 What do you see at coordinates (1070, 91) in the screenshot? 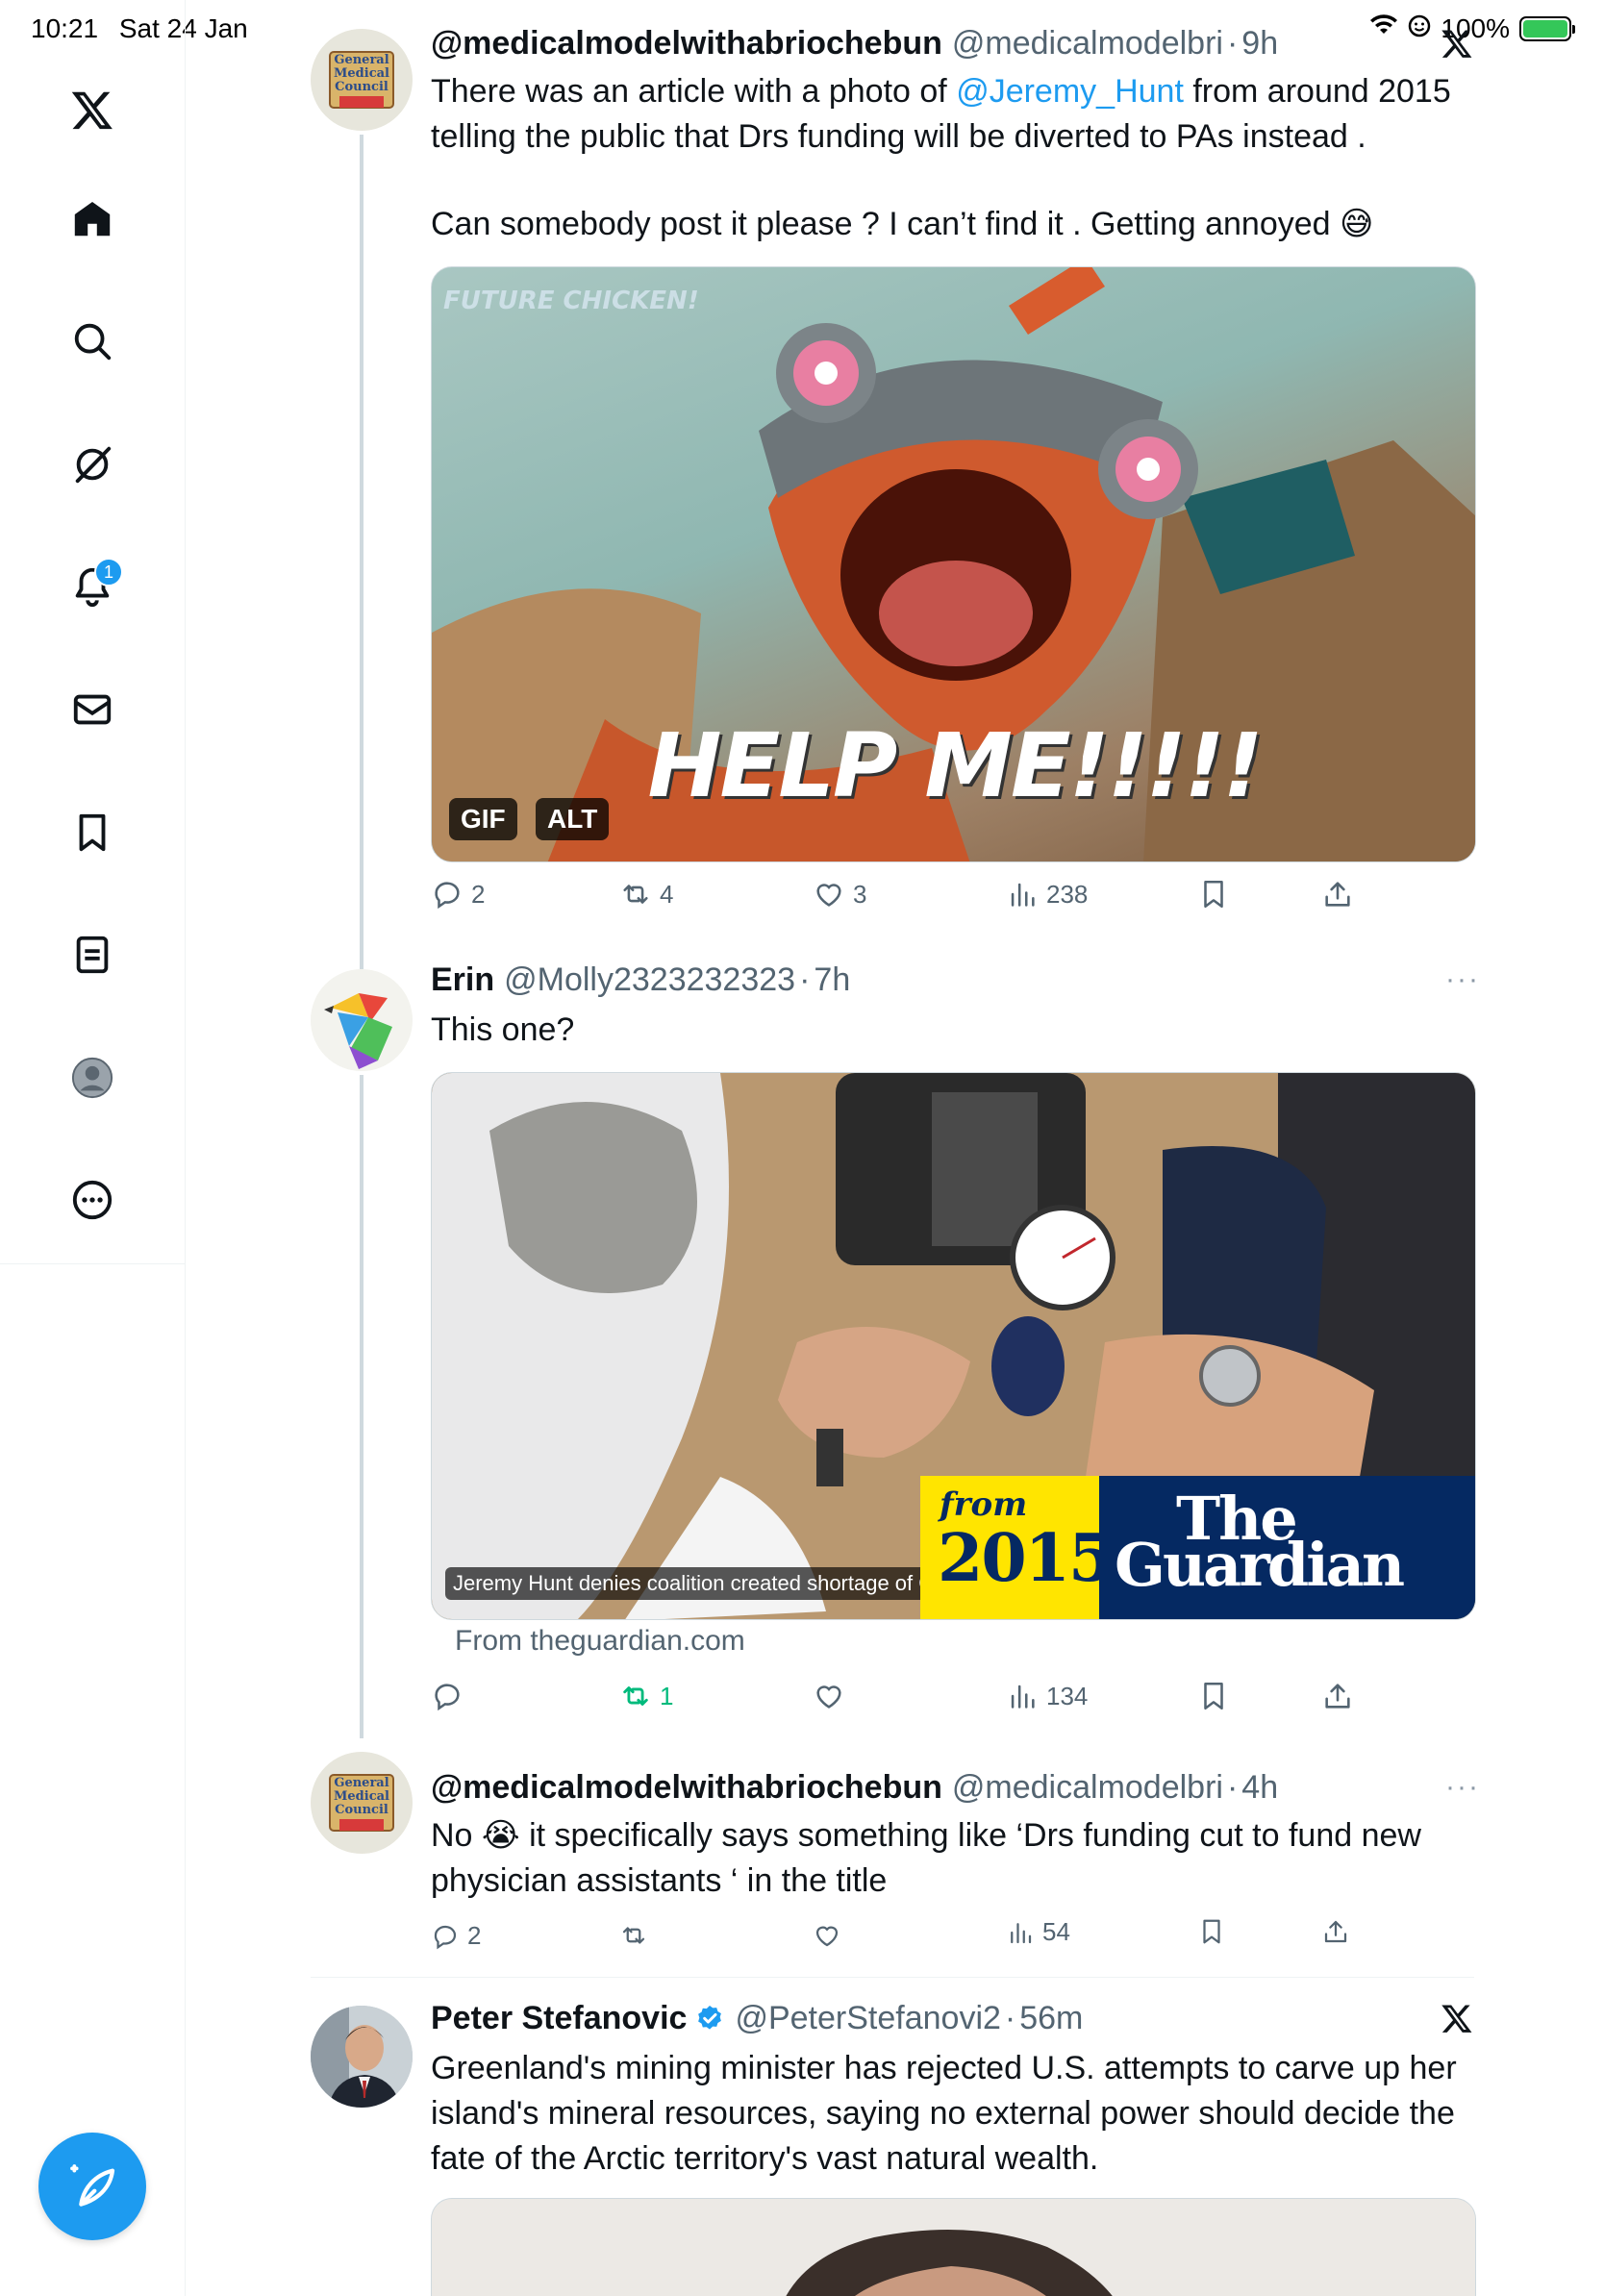
I see `mention-link: @Jeremy_Hunt` at bounding box center [1070, 91].